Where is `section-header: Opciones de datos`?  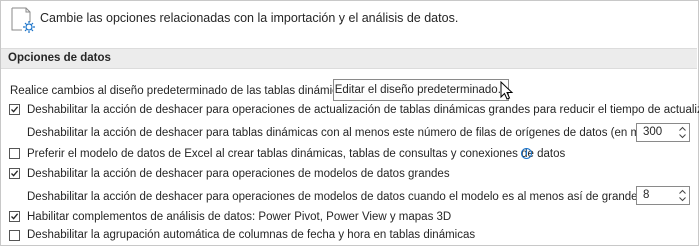
section-header: Opciones de datos is located at coordinates (349, 58).